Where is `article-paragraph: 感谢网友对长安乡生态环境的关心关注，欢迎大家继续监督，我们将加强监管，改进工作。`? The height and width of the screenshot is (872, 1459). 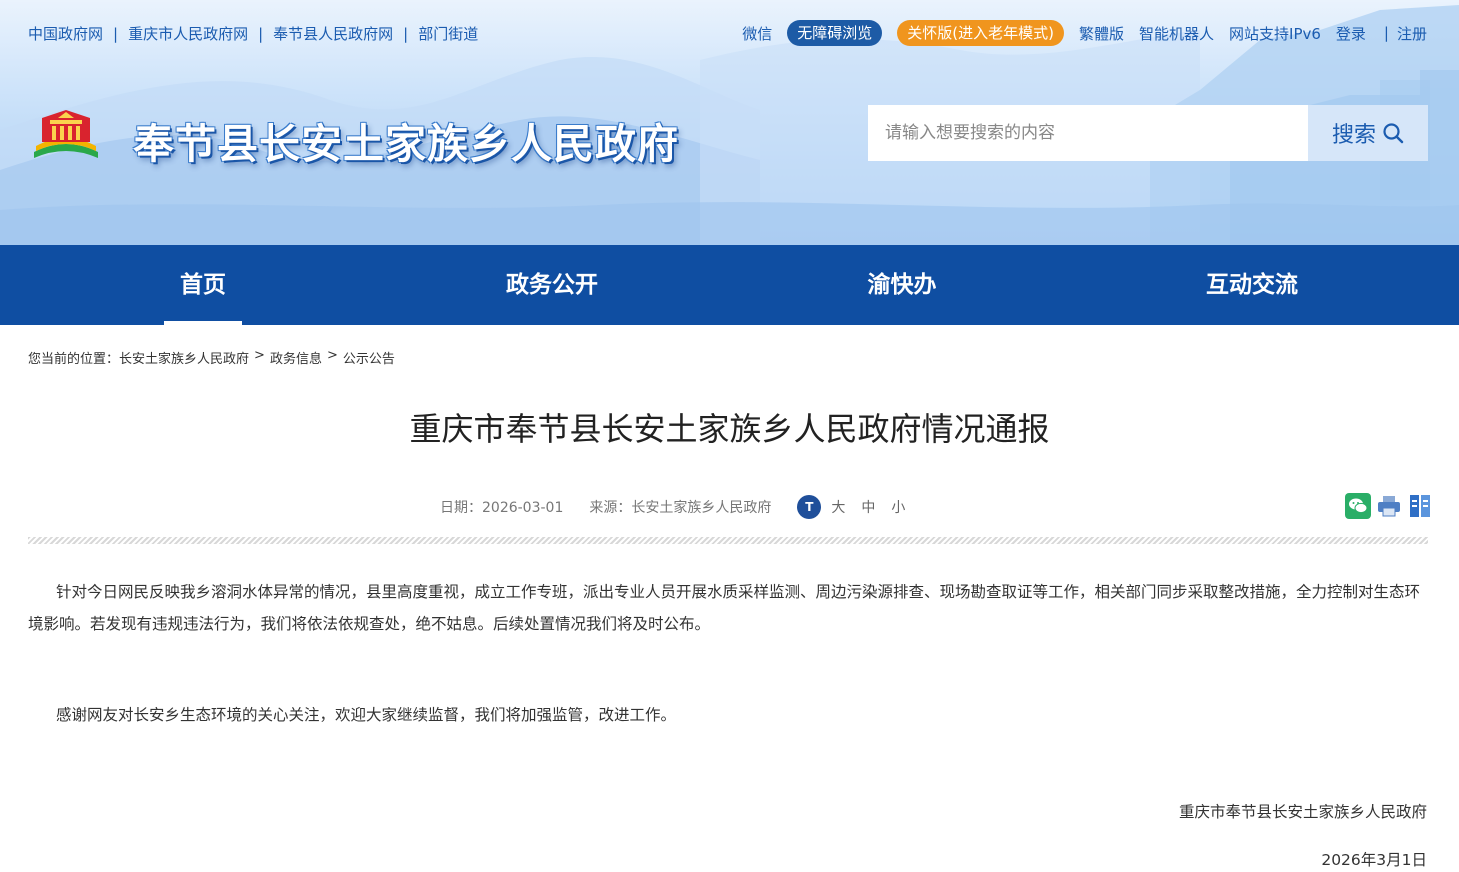
article-paragraph: 感谢网友对长安乡生态环境的关心关注，欢迎大家继续监督，我们将加强监管，改进工作。 is located at coordinates (366, 715).